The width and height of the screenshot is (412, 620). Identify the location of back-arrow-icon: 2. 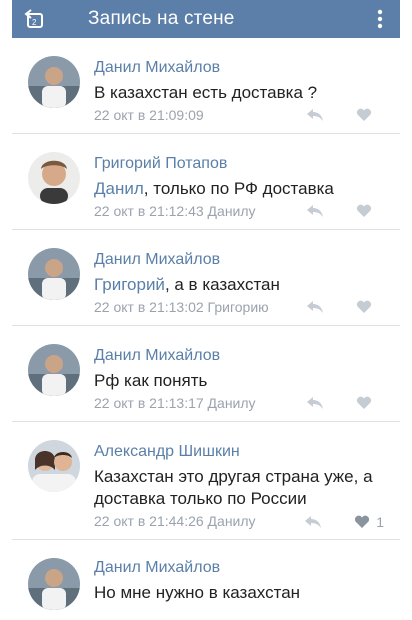
(33, 18).